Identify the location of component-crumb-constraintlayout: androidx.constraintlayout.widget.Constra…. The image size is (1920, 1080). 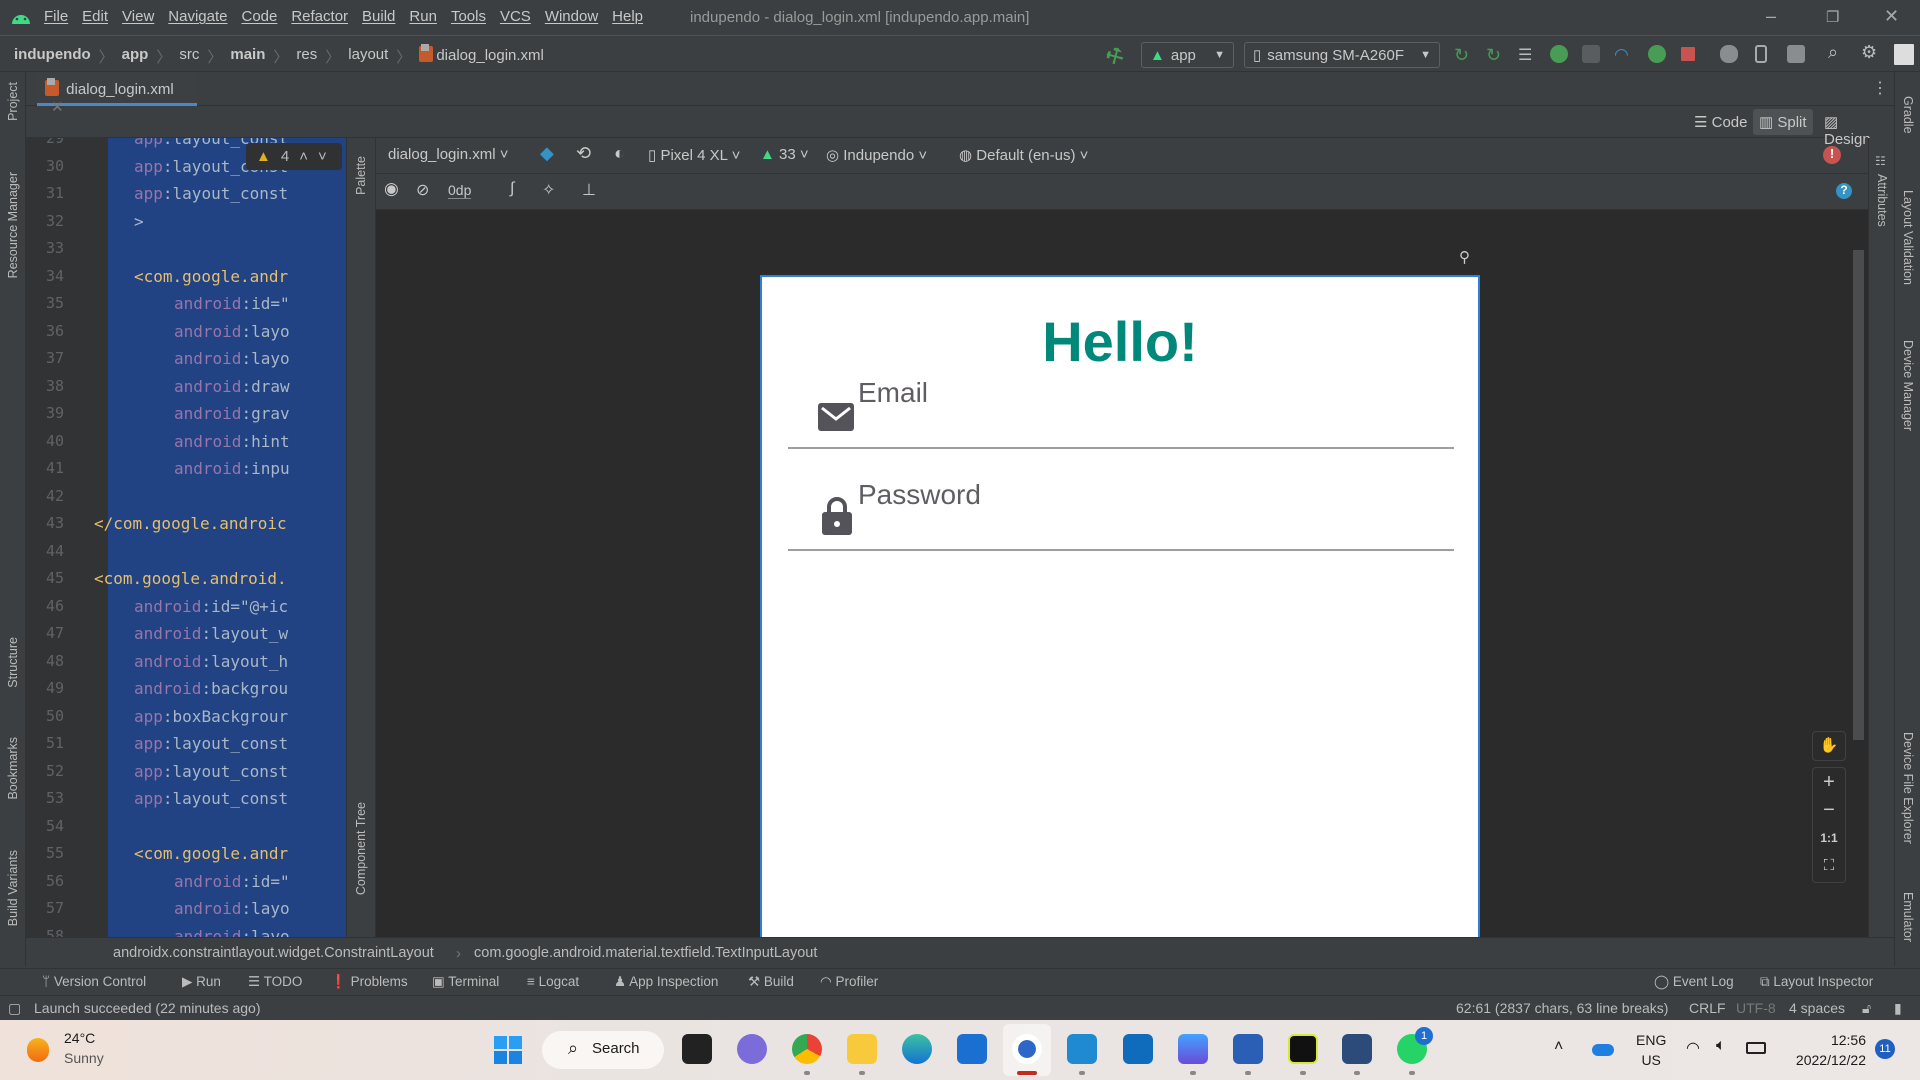
(273, 953).